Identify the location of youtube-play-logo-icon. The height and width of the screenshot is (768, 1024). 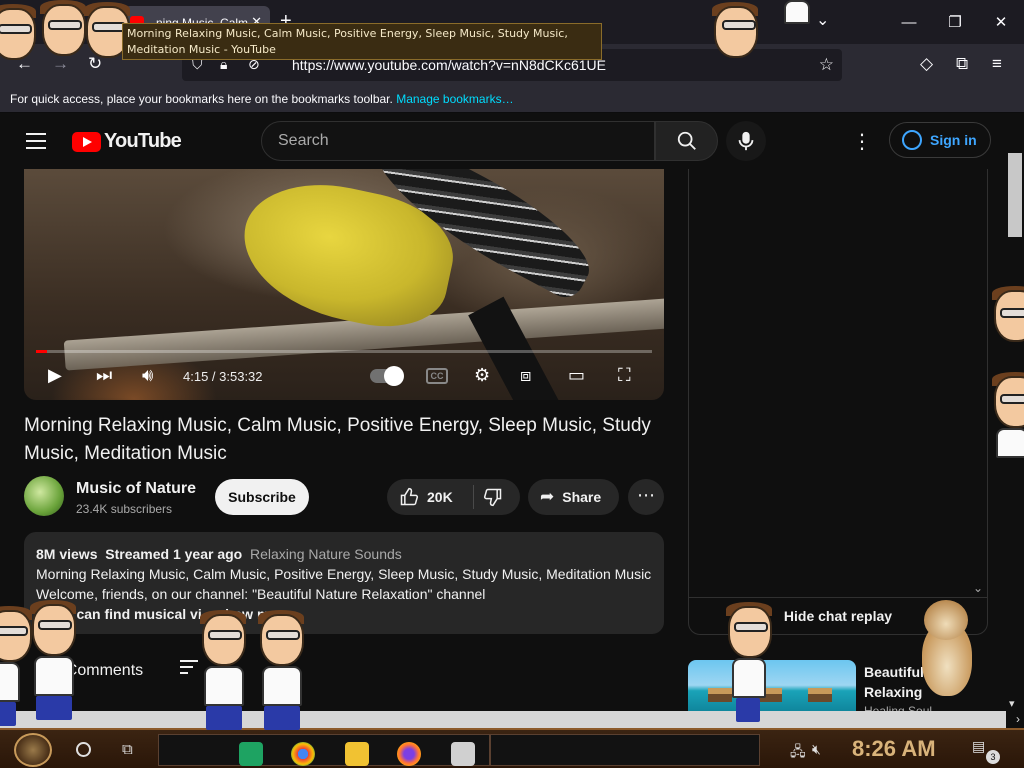
(86, 141).